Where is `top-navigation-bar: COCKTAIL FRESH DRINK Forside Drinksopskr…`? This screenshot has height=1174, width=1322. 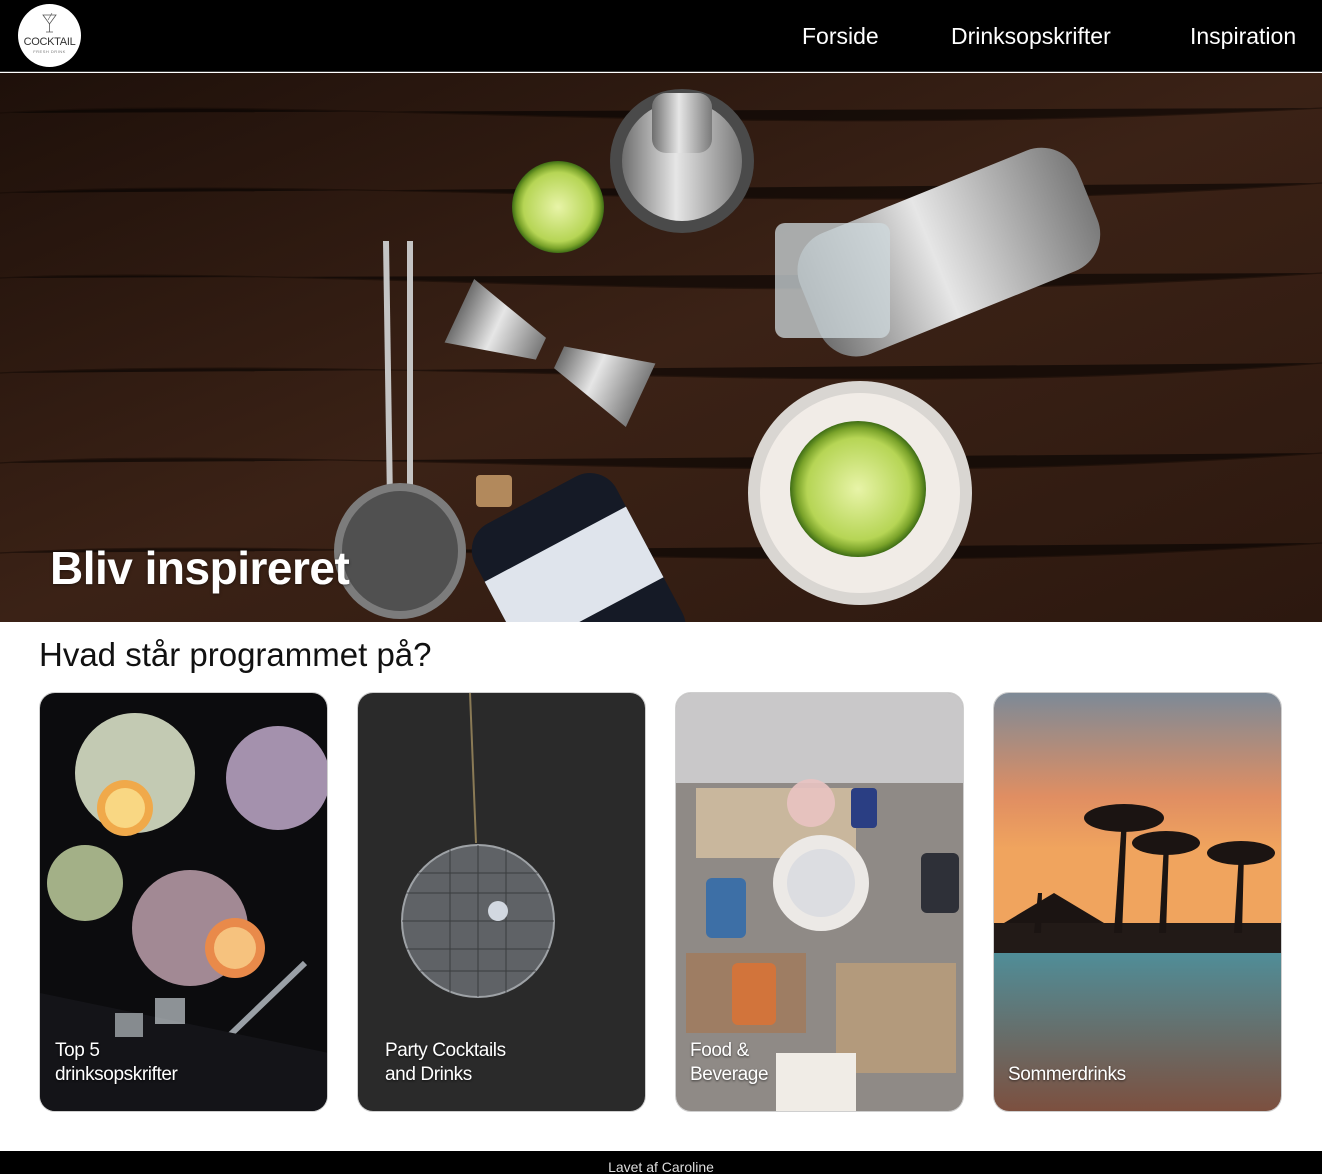
top-navigation-bar: COCKTAIL FRESH DRINK Forside Drinksopskr… is located at coordinates (661, 36).